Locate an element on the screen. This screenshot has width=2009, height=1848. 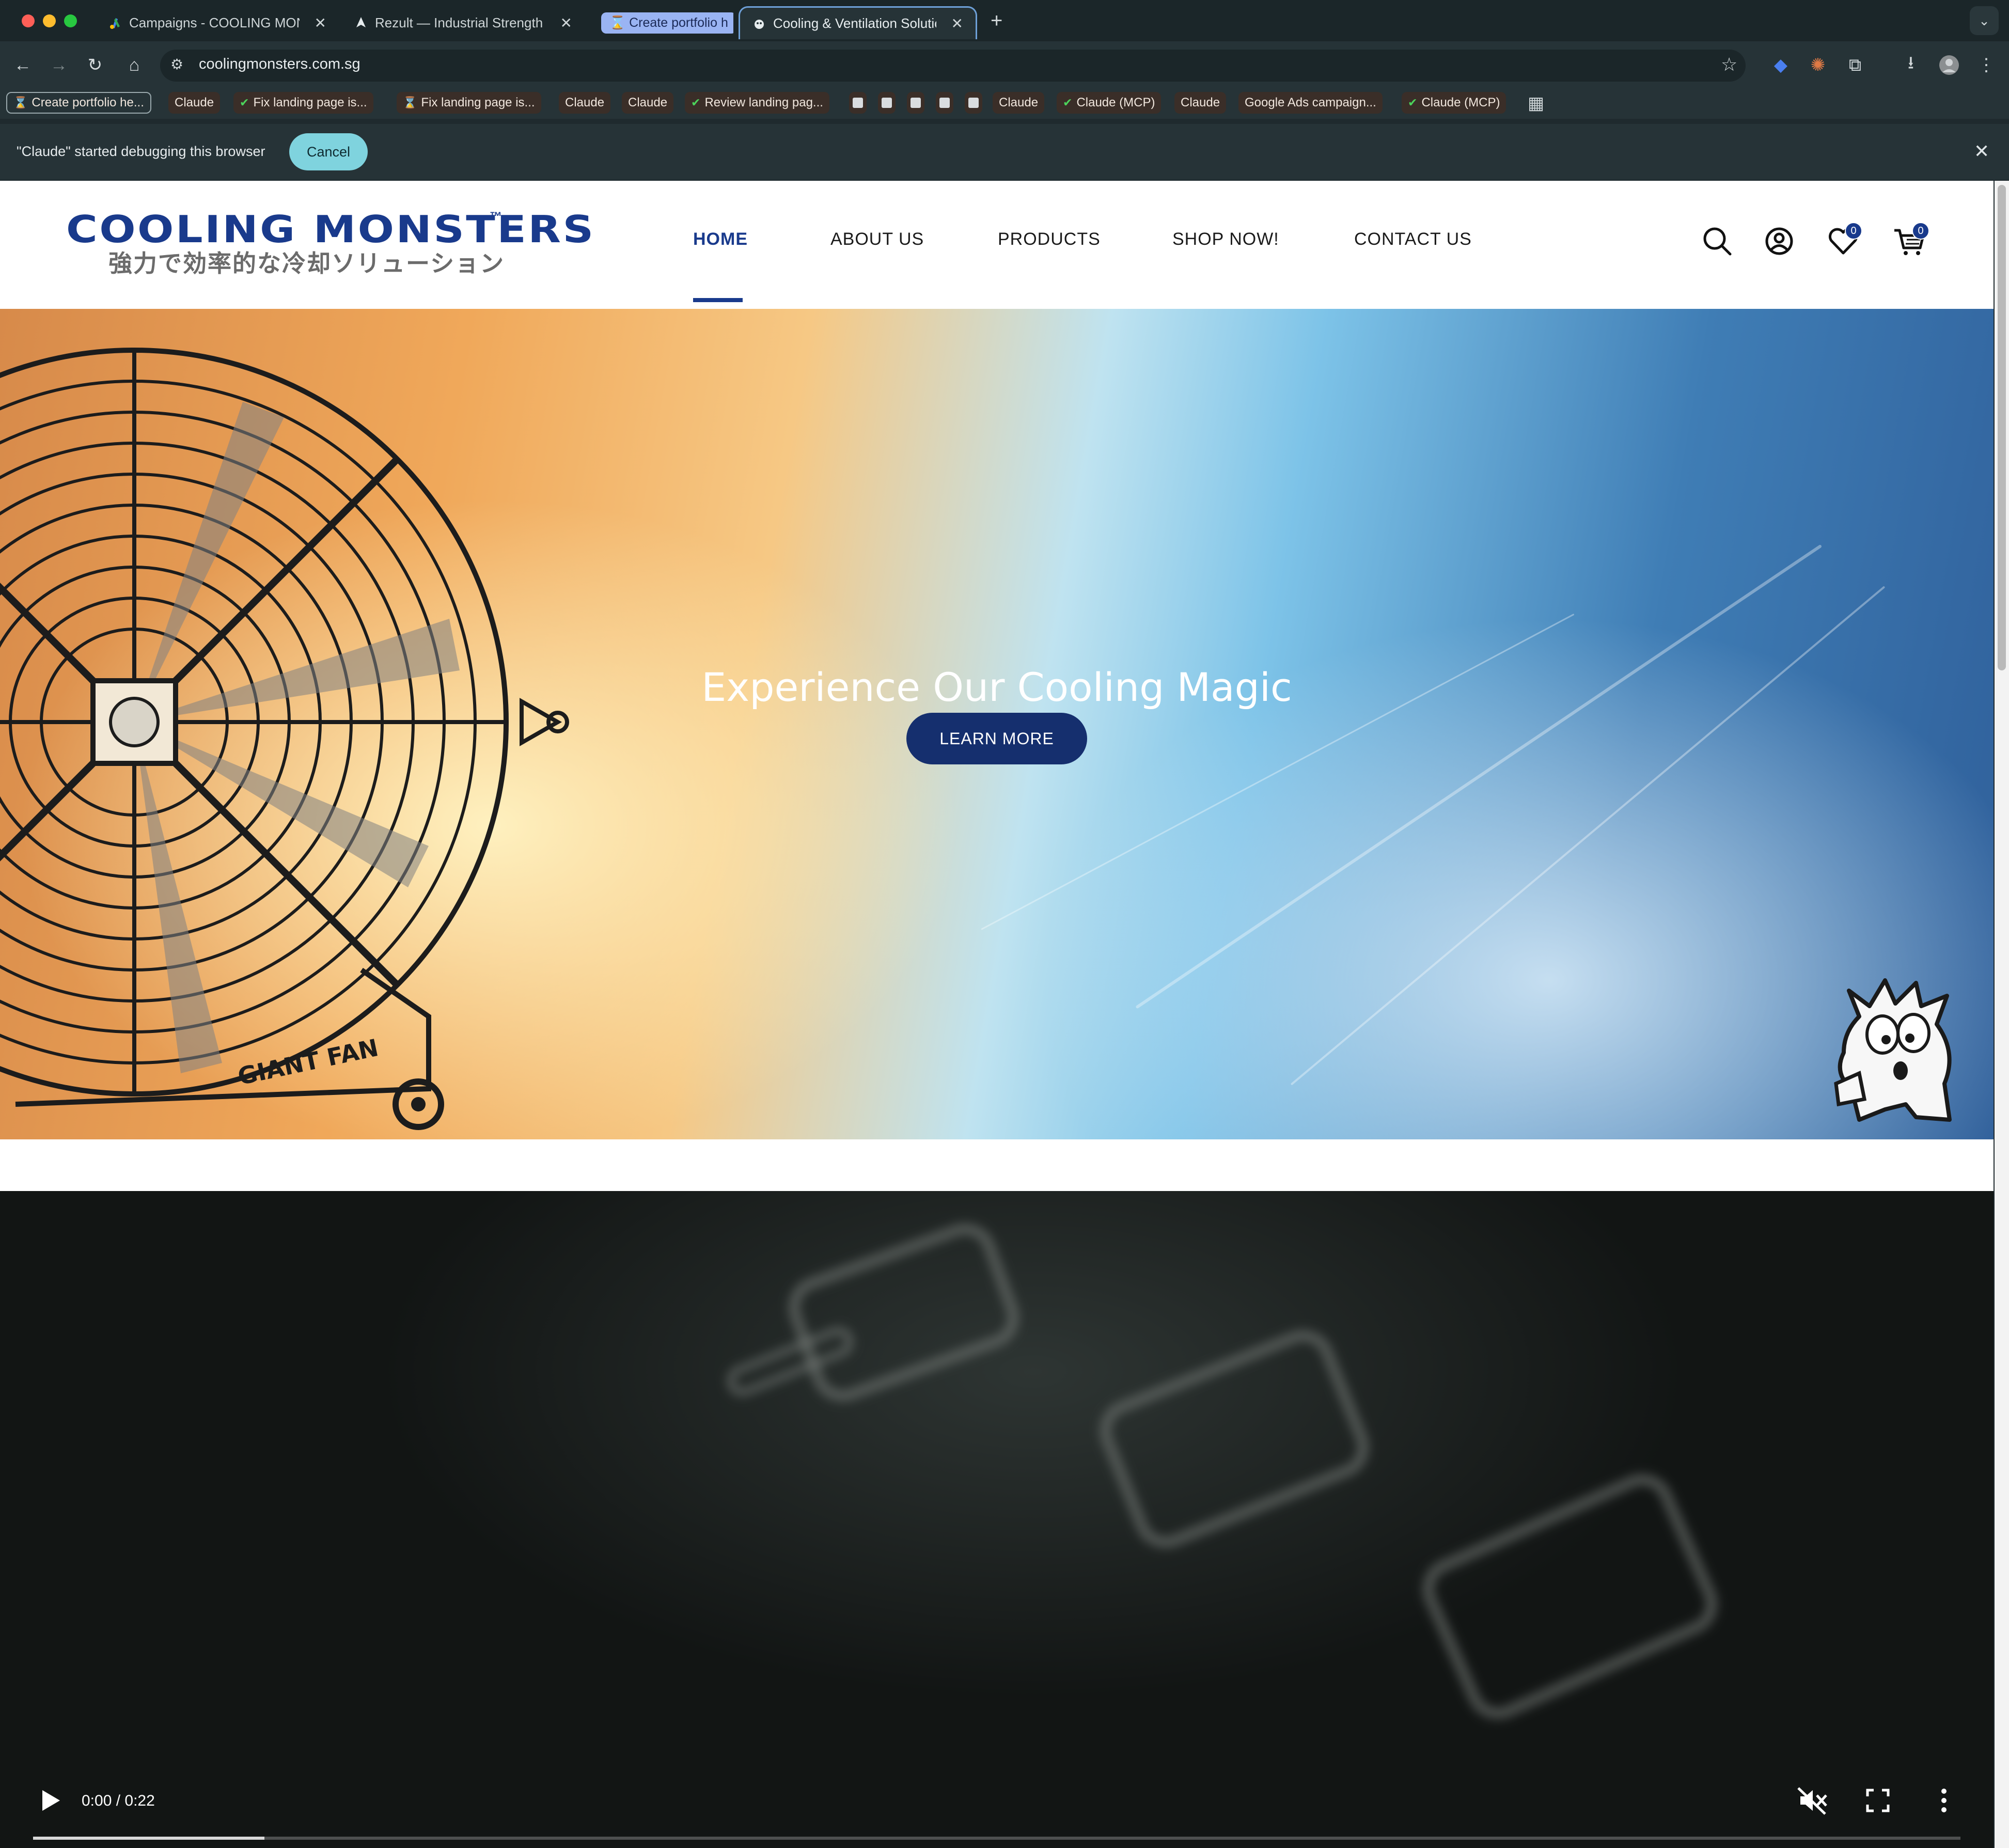
mute-icon is located at coordinates (1811, 1801).